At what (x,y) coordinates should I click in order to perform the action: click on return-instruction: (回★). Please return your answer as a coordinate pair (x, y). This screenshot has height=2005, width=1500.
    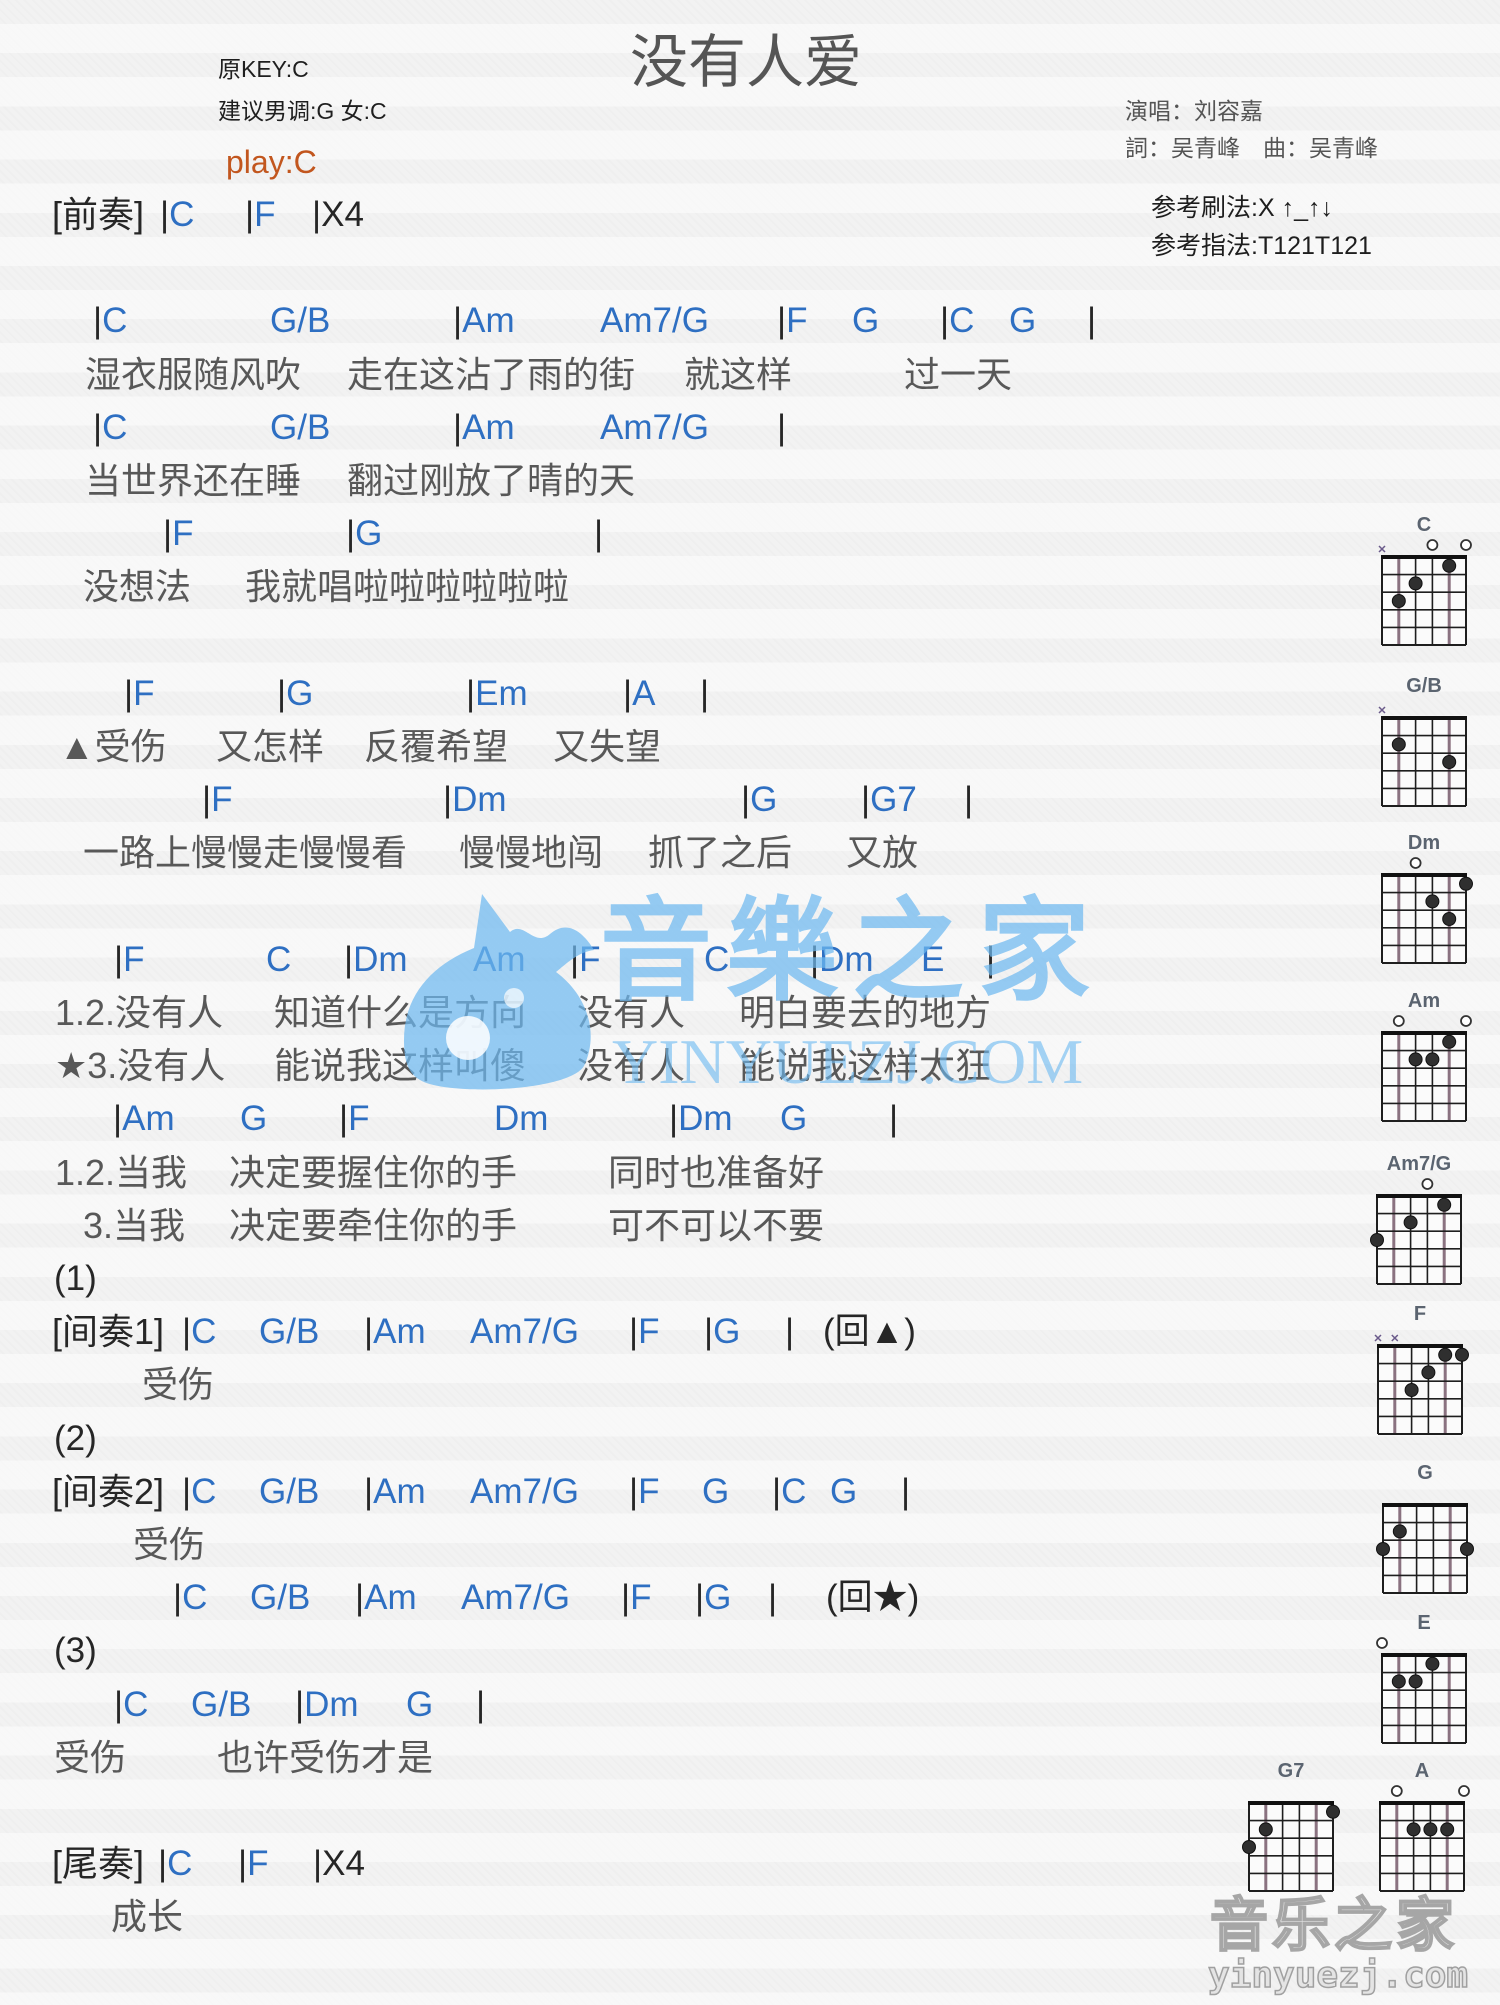
    Looking at the image, I should click on (873, 1597).